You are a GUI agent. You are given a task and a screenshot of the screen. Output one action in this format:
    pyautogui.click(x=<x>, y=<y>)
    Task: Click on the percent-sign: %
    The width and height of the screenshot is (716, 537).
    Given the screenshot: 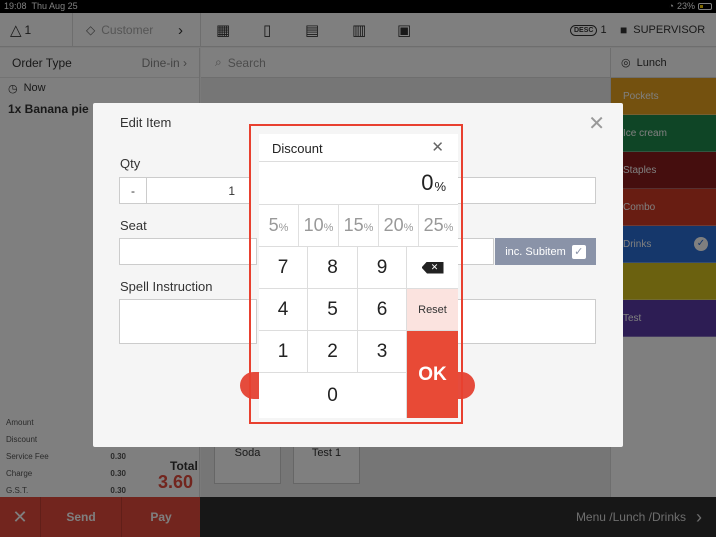 What is the action you would take?
    pyautogui.click(x=440, y=186)
    